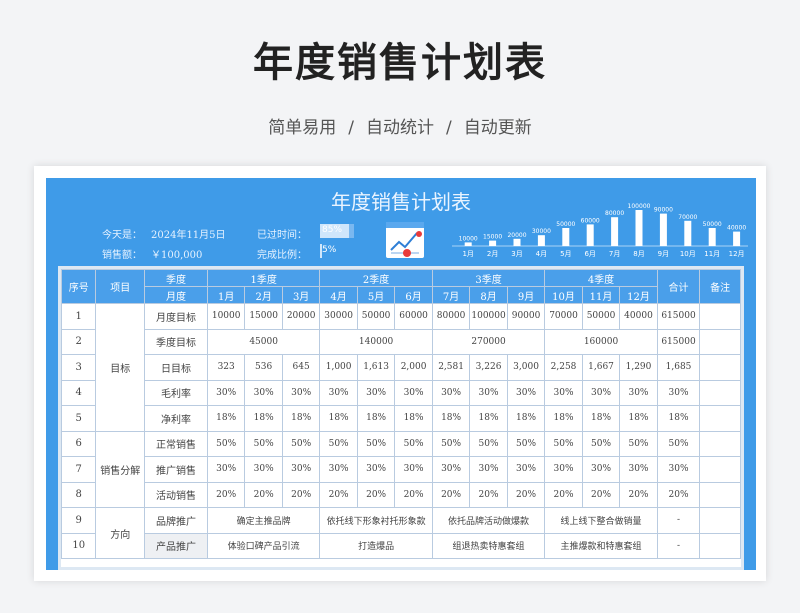  What do you see at coordinates (488, 367) in the screenshot?
I see `data-cell: 3,226` at bounding box center [488, 367].